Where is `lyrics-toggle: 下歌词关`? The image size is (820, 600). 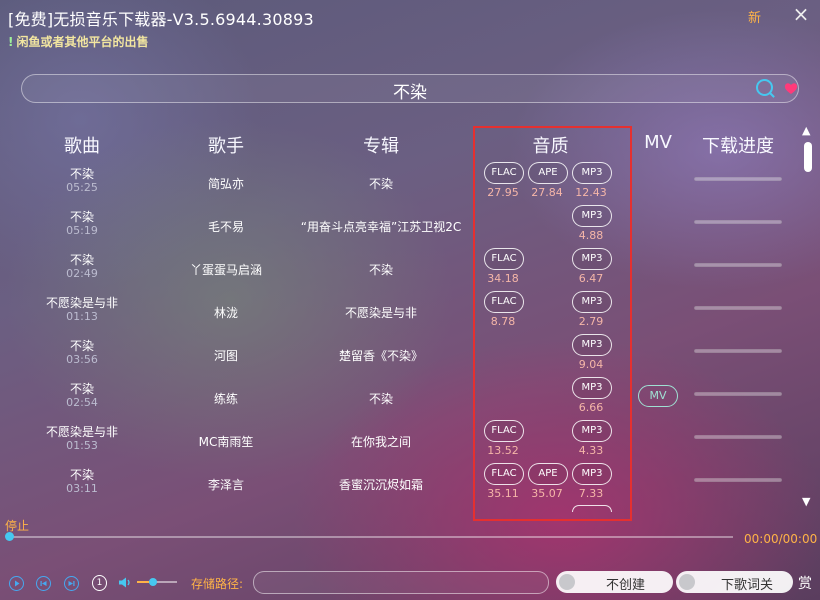 lyrics-toggle: 下歌词关 is located at coordinates (734, 582).